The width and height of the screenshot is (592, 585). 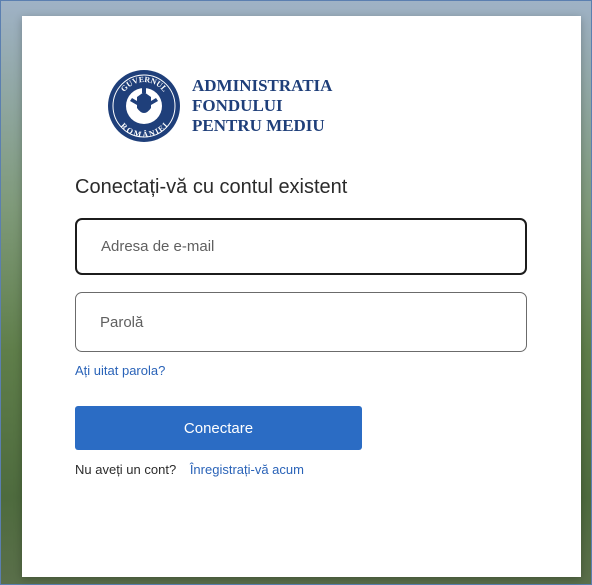 What do you see at coordinates (247, 469) in the screenshot?
I see `register-link: Înregistrați-vă acum` at bounding box center [247, 469].